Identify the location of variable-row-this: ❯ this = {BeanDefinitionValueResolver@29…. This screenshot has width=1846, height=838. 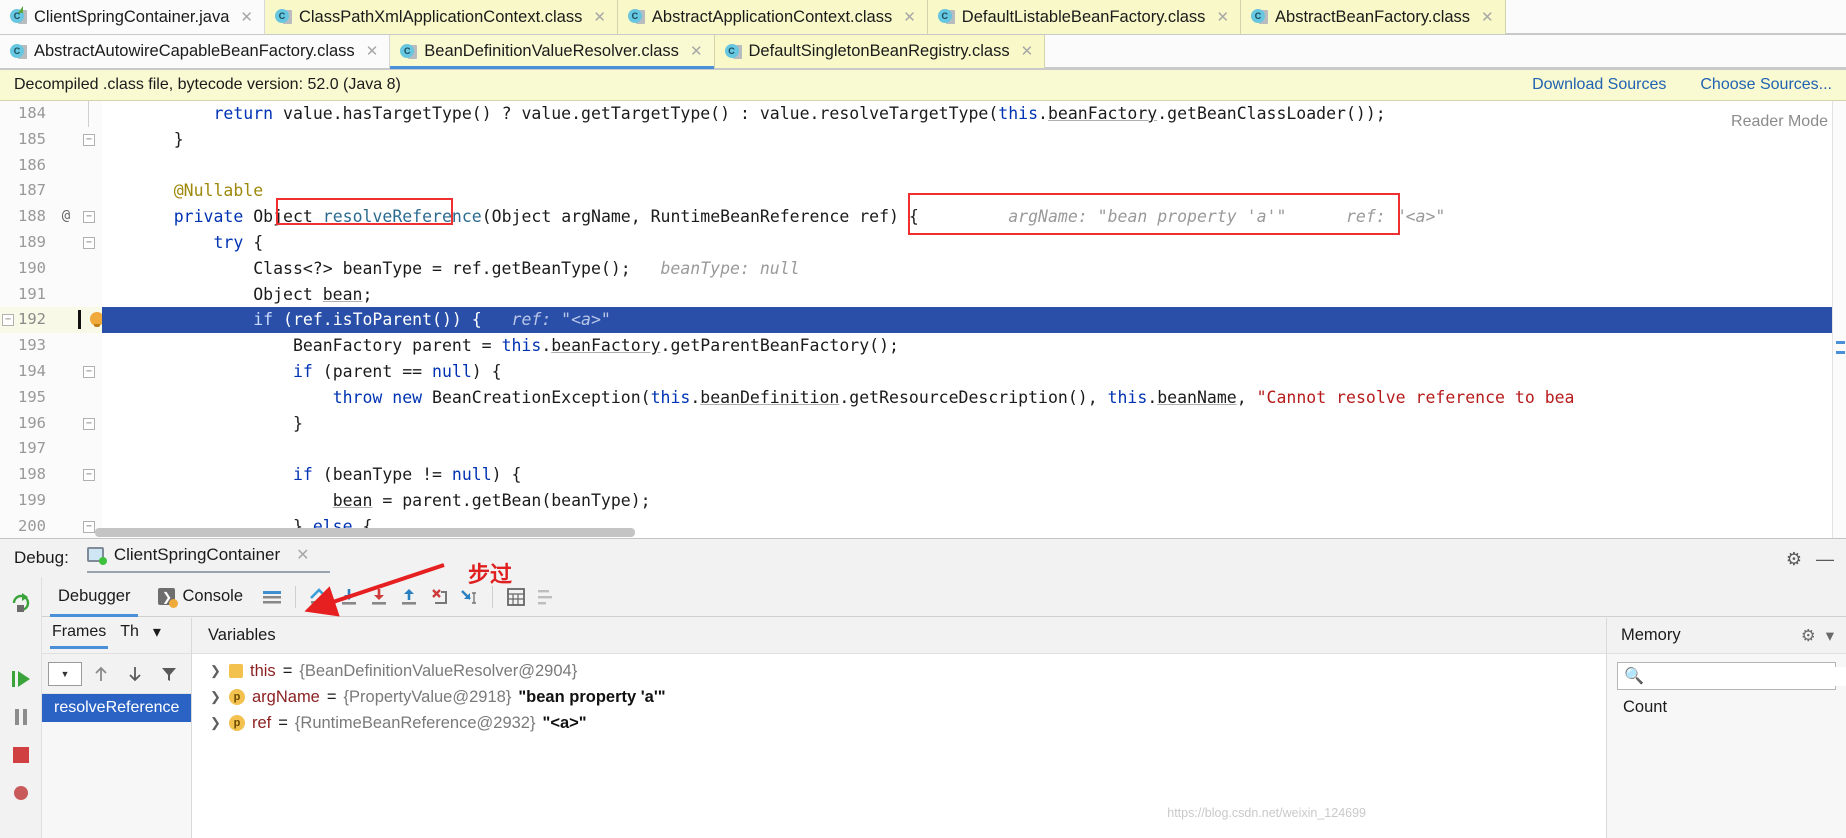
(899, 671).